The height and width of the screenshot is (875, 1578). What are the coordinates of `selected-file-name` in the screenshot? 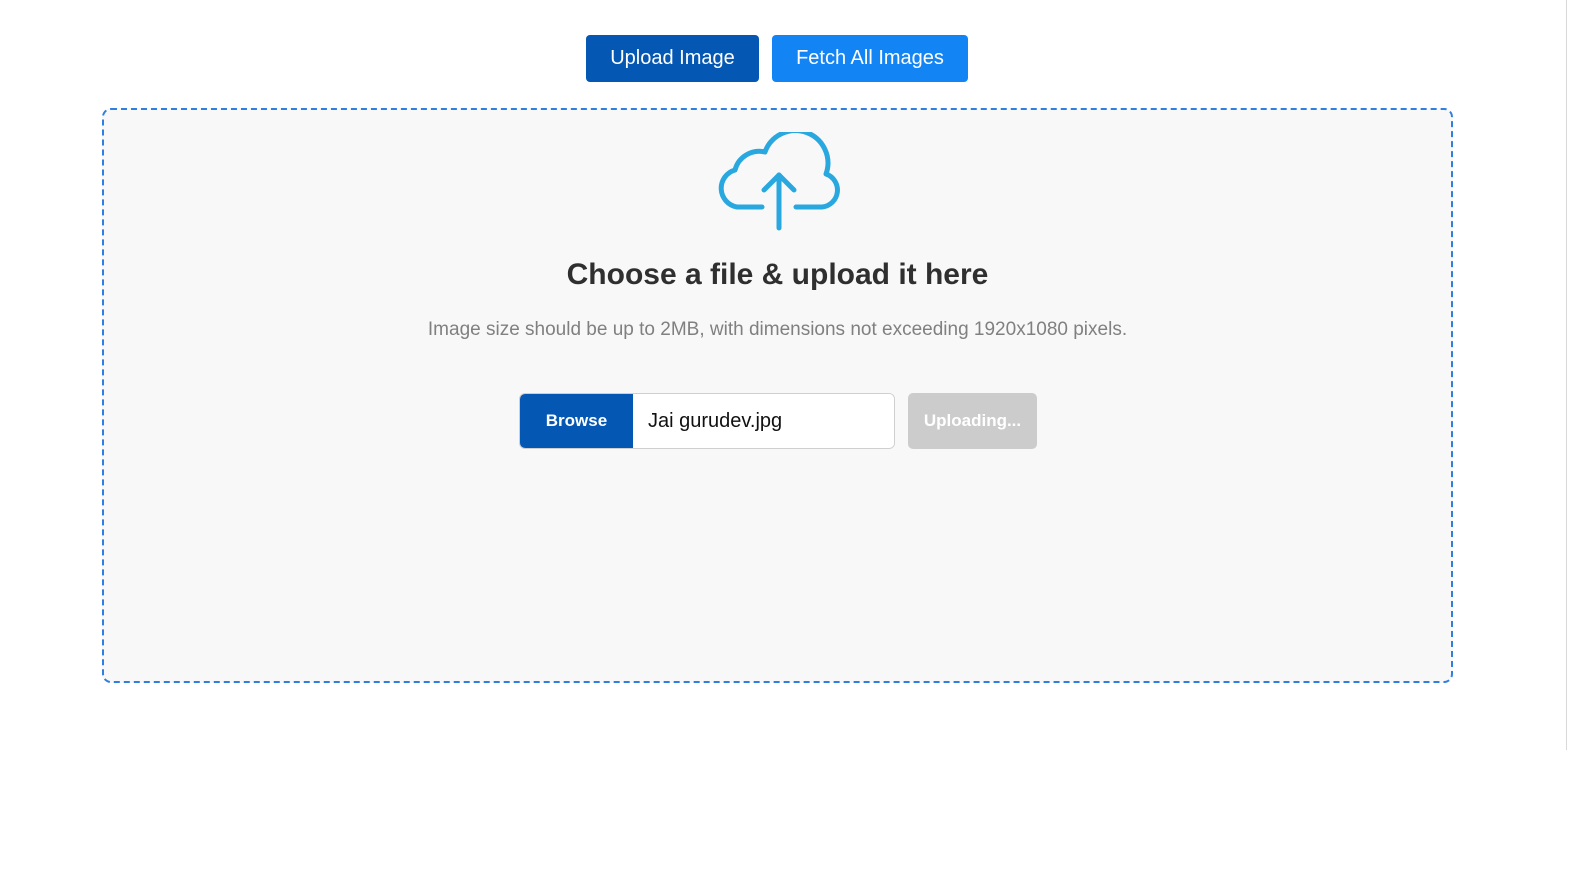 It's located at (763, 421).